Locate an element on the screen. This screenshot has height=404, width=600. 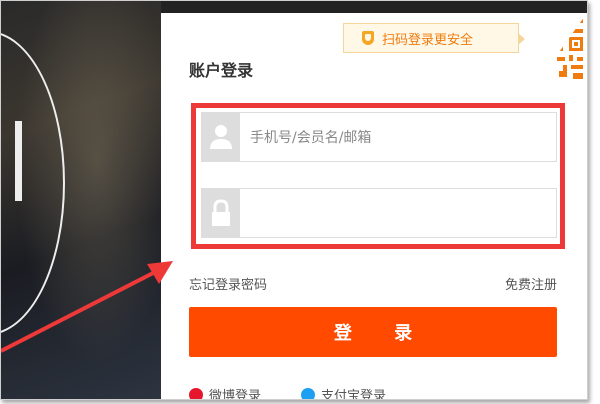
register-link: 免费注册 is located at coordinates (531, 283).